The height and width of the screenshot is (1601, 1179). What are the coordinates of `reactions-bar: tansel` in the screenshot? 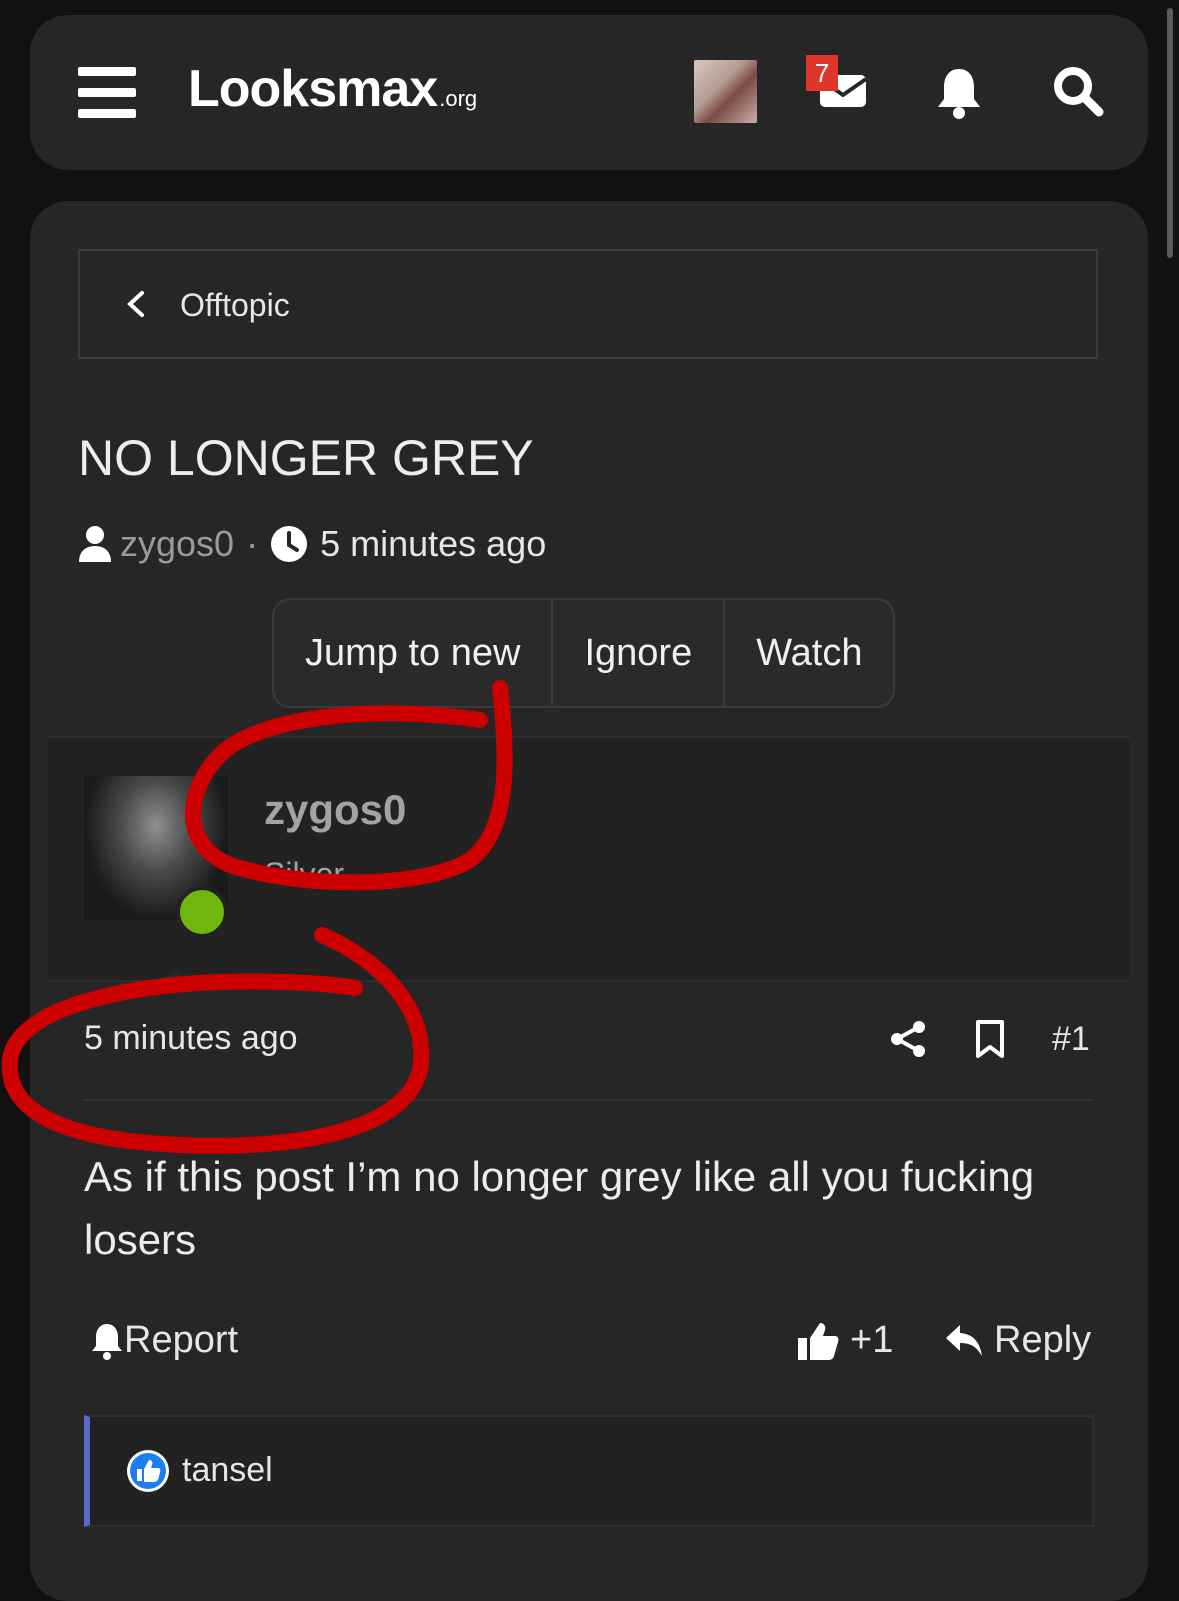 It's located at (589, 1471).